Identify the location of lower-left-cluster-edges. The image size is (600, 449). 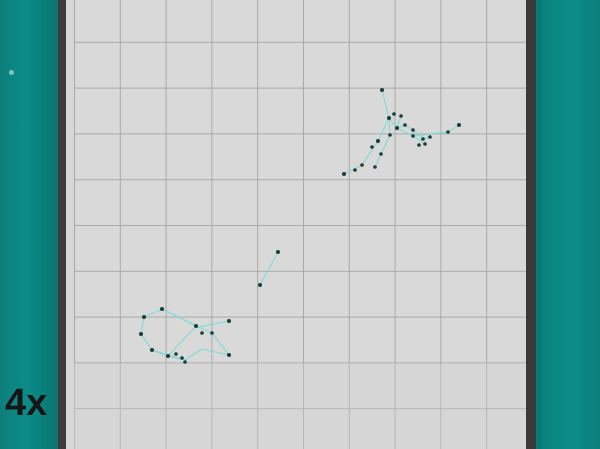
(185, 334).